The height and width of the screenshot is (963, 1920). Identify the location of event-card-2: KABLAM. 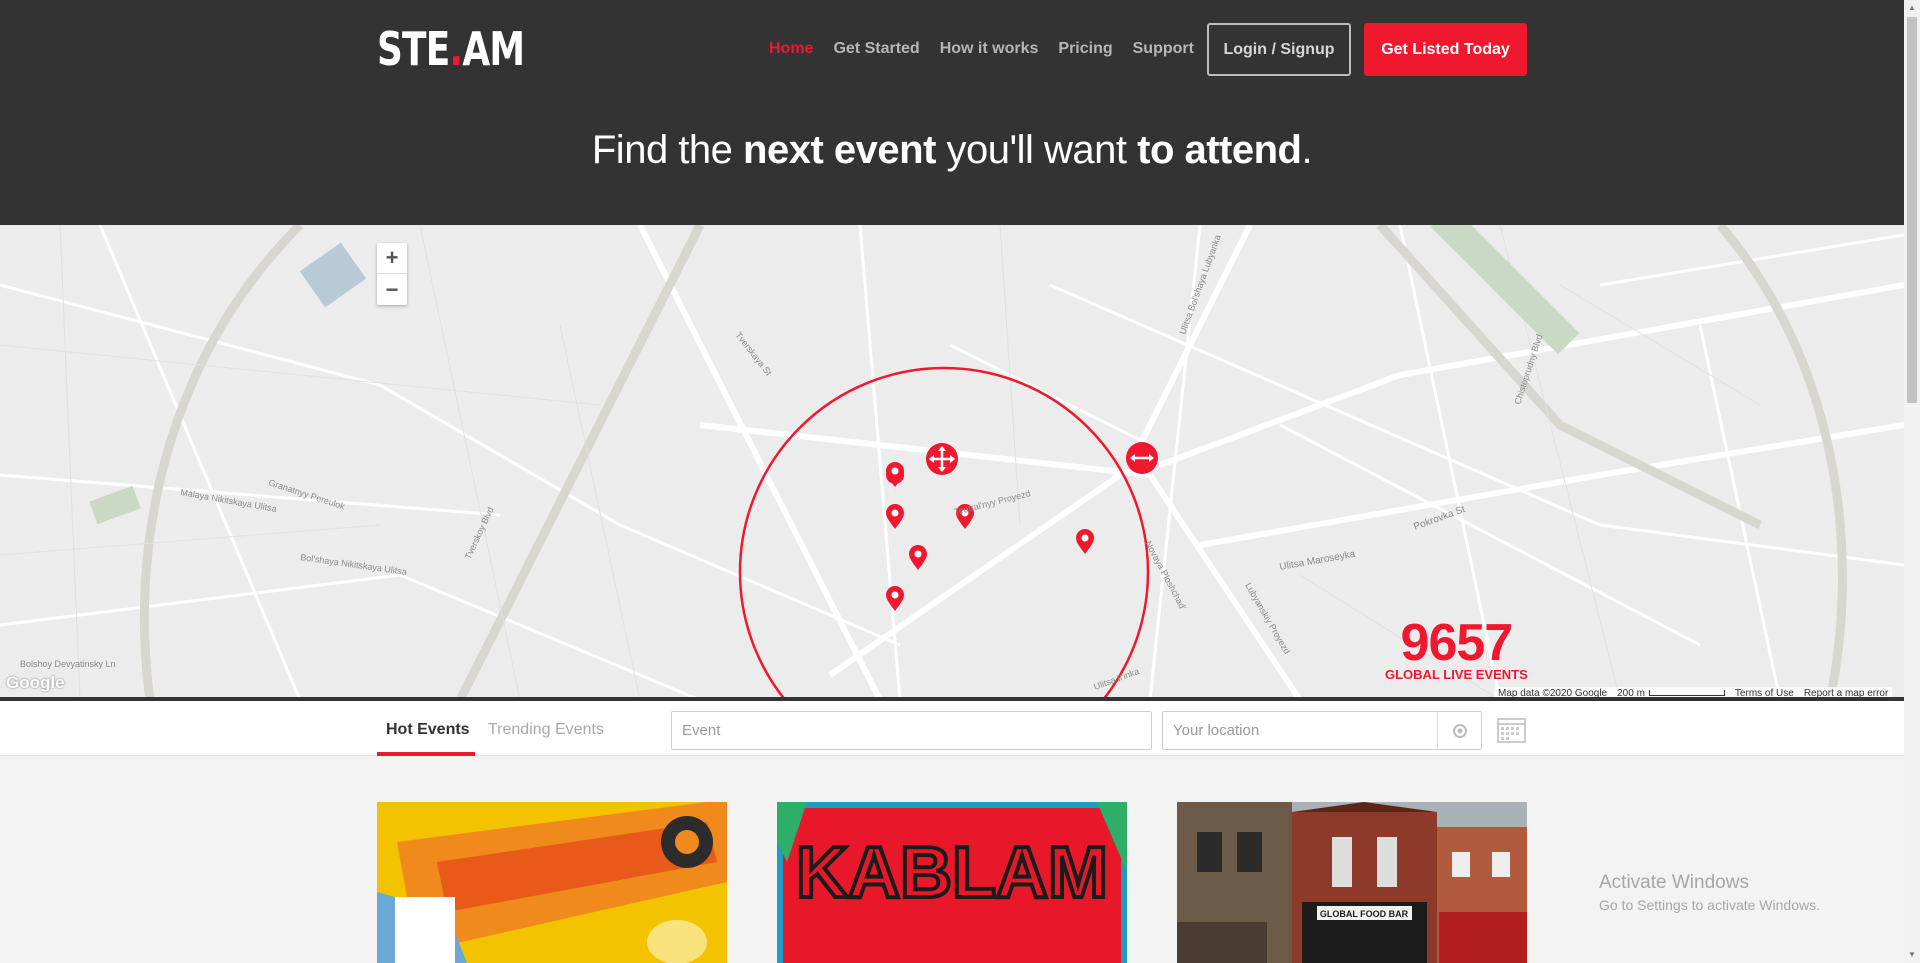
(952, 882).